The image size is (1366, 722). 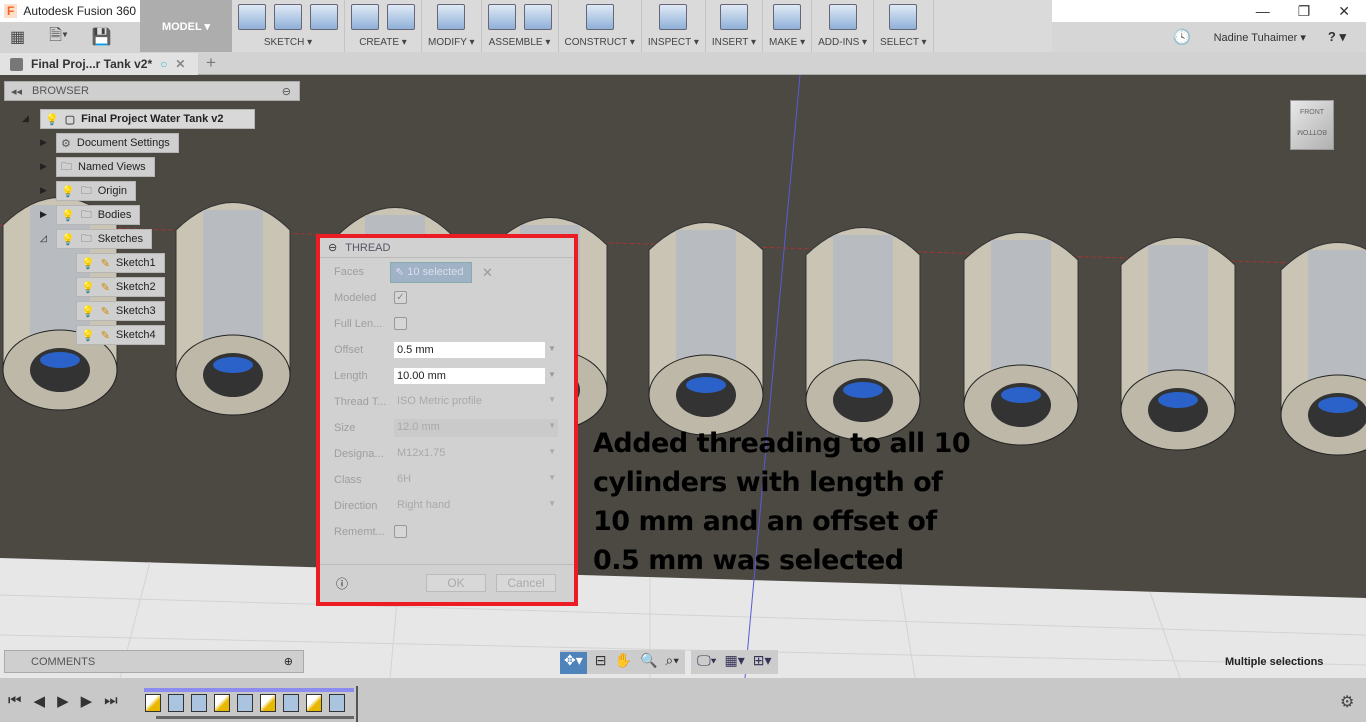 I want to click on browser-panel-header: ◂◂ BROWSER ⊖, so click(x=152, y=91).